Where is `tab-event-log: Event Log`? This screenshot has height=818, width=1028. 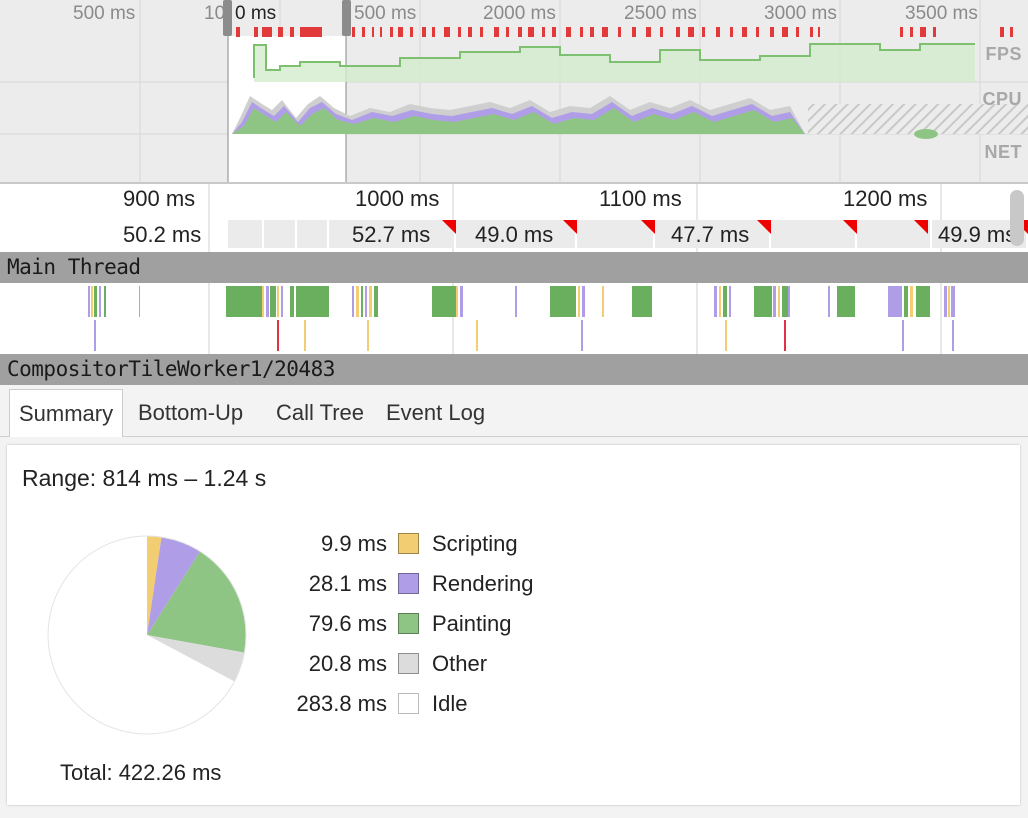 tab-event-log: Event Log is located at coordinates (435, 413).